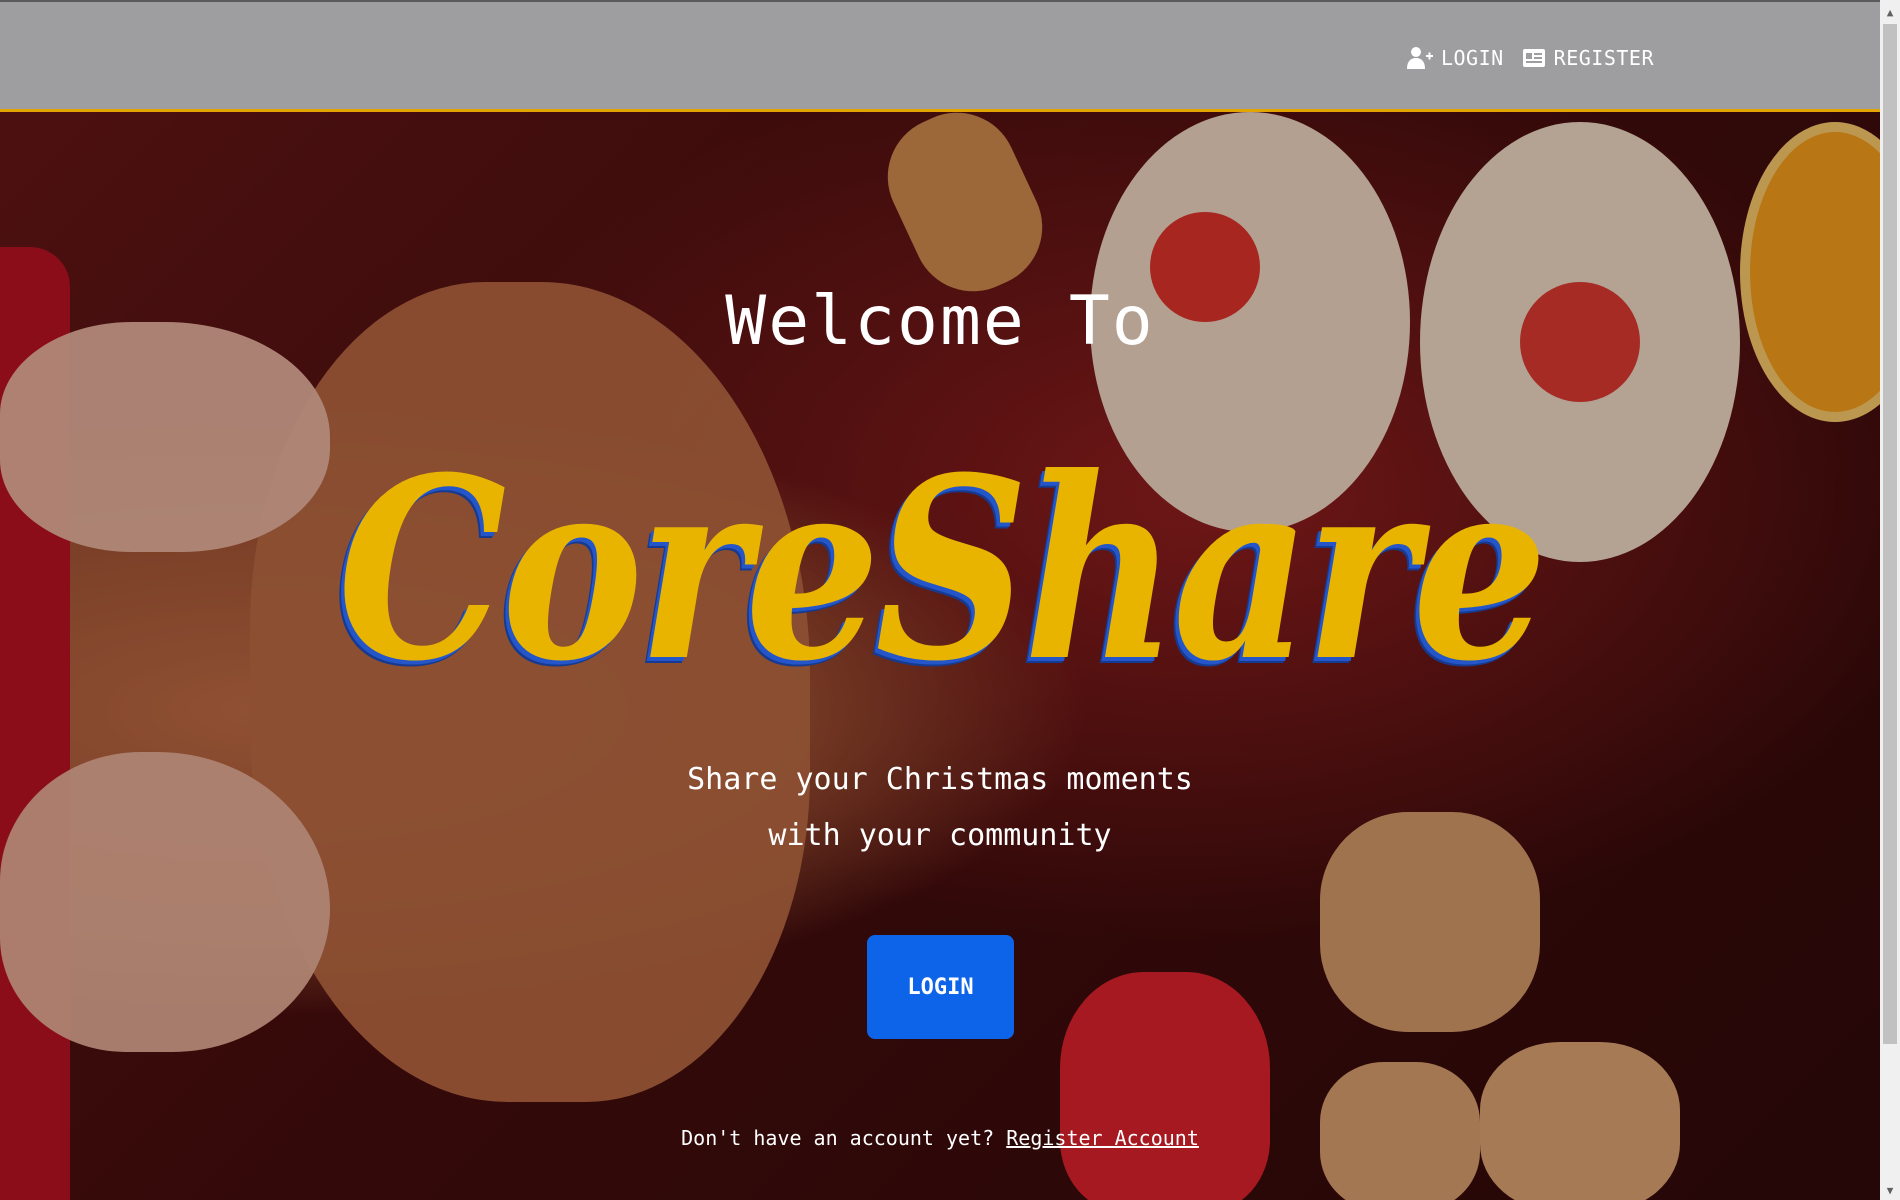 This screenshot has height=1200, width=1900. I want to click on tagline-line-1: Share your Christmas moments, so click(940, 779).